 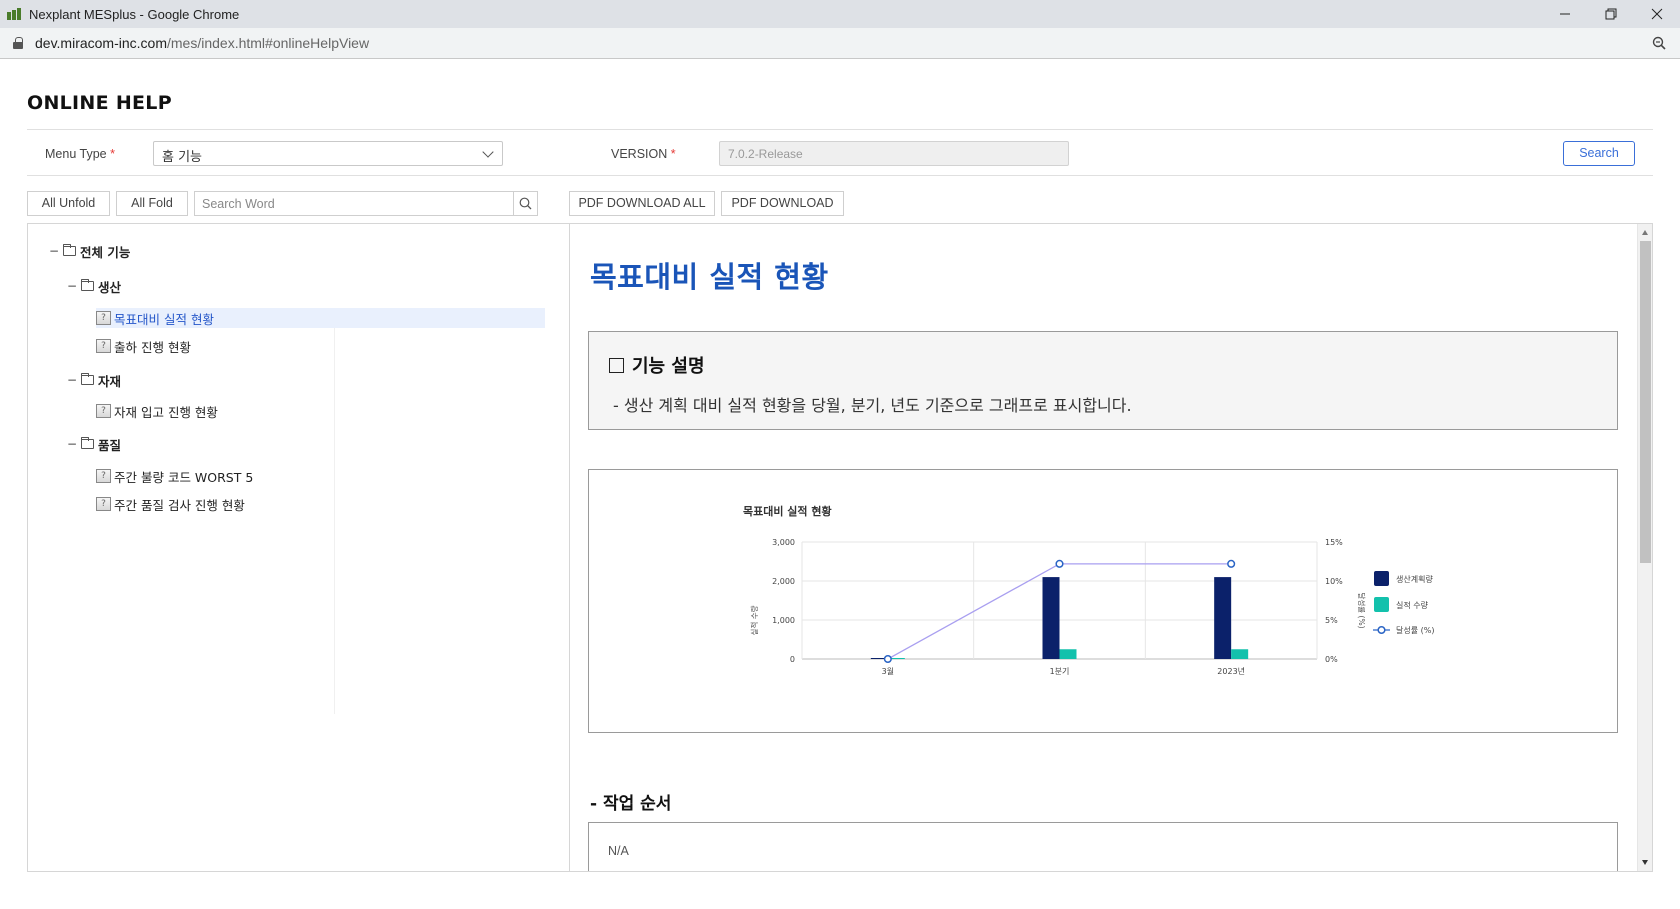 What do you see at coordinates (631, 804) in the screenshot?
I see `steps-heading: - 작업 순서` at bounding box center [631, 804].